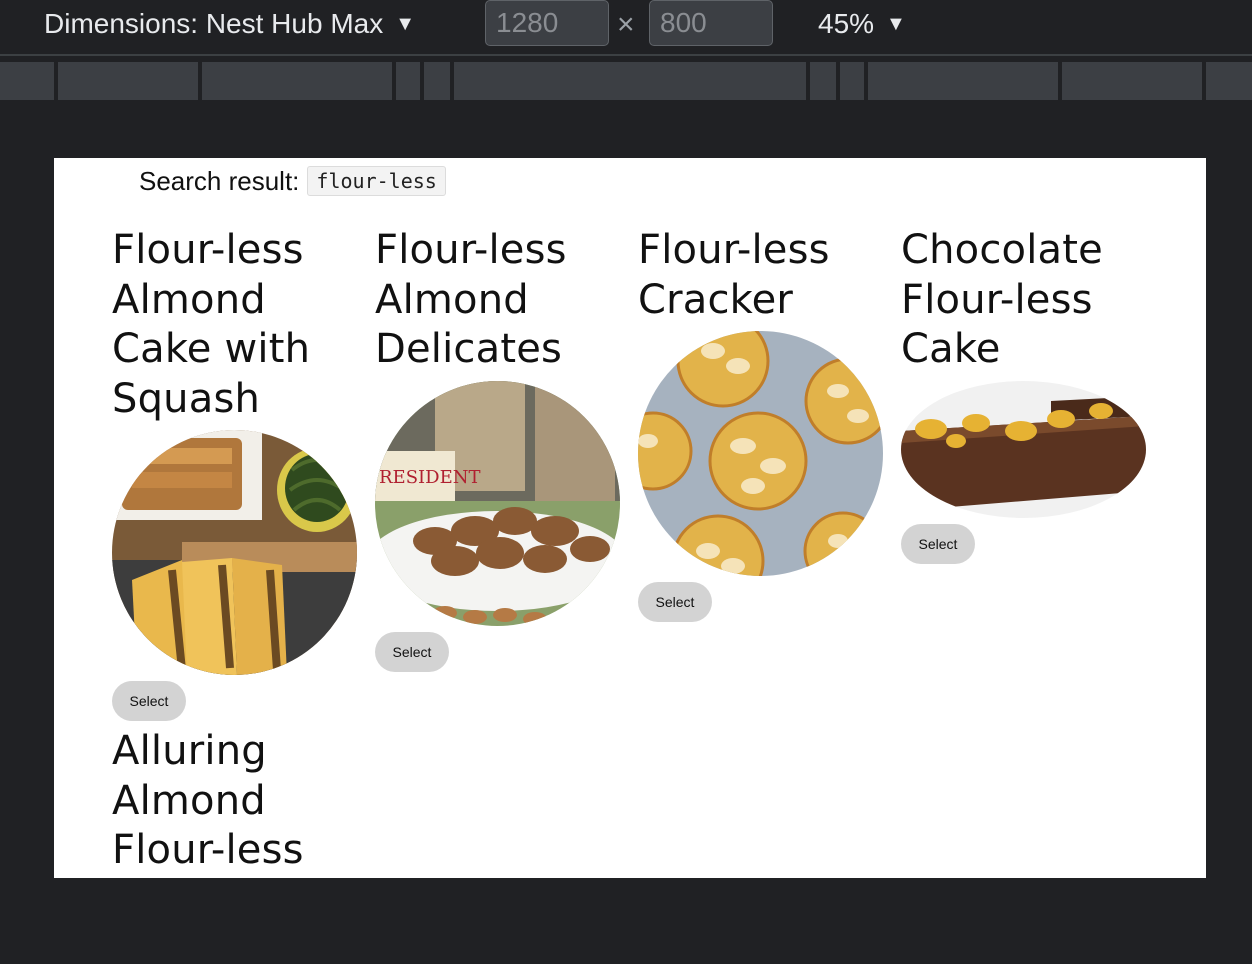 The height and width of the screenshot is (964, 1252). Describe the element at coordinates (208, 800) in the screenshot. I see `recipe-title: Alluring Almond Flour-less` at that location.